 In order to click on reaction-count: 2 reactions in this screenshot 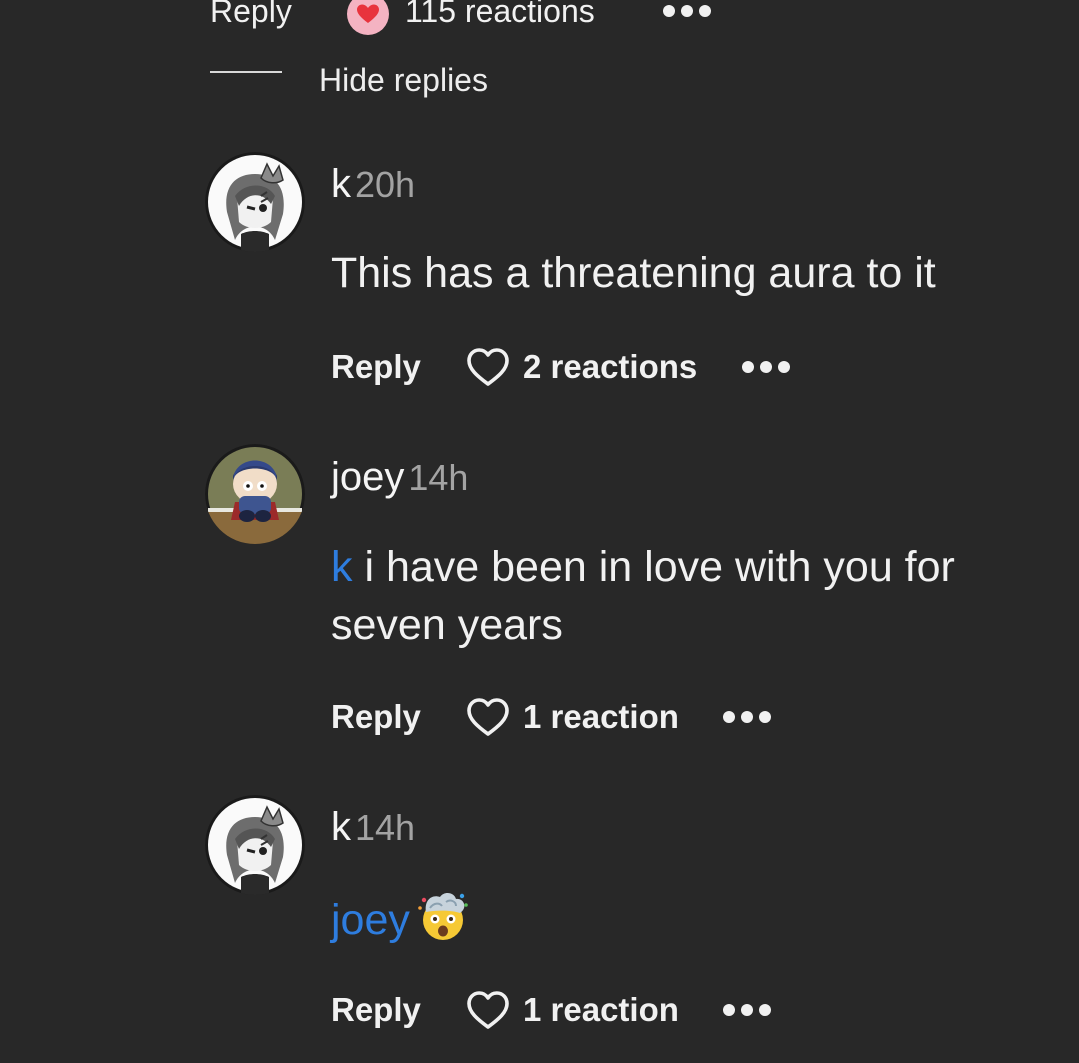, I will do `click(610, 367)`.